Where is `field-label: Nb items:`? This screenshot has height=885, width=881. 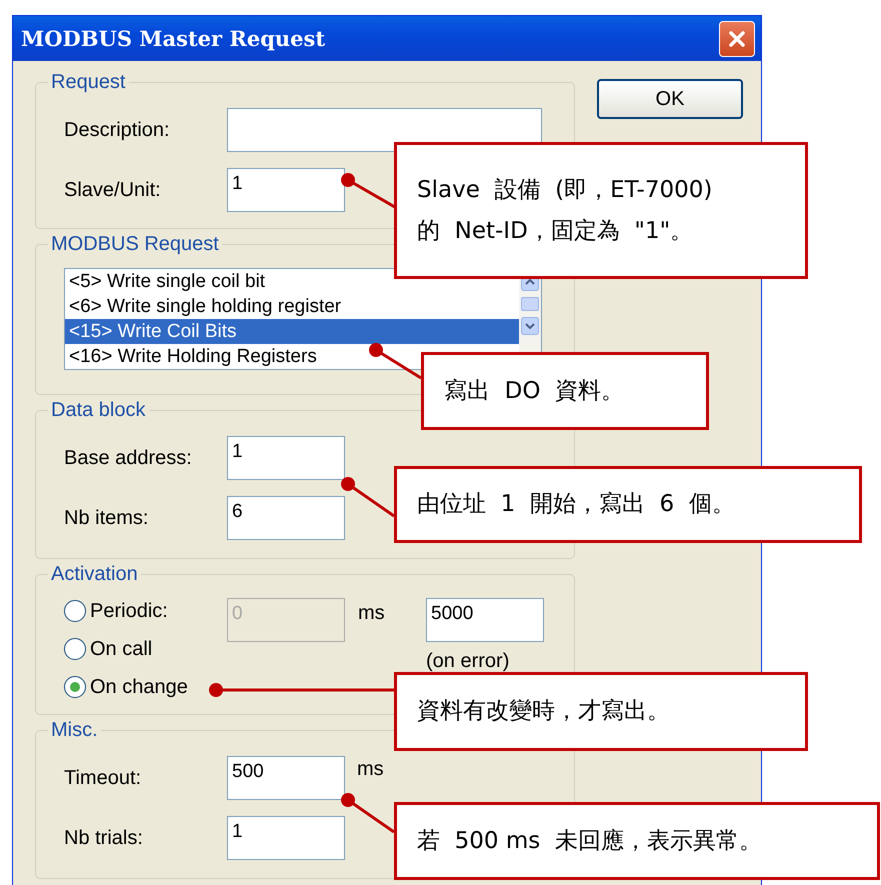
field-label: Nb items: is located at coordinates (107, 518).